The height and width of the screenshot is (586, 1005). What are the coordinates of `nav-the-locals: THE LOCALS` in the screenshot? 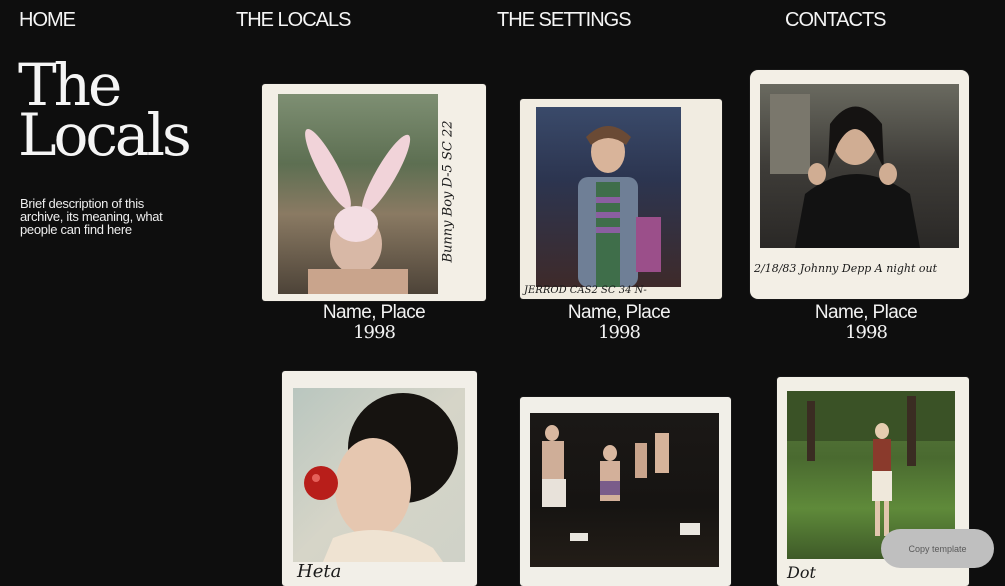 It's located at (293, 20).